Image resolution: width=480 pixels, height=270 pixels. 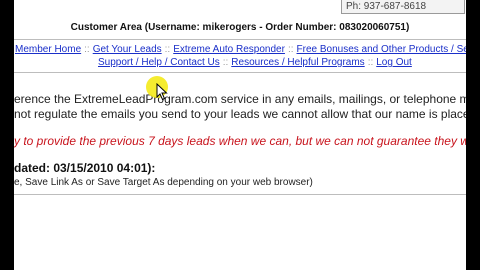 What do you see at coordinates (381, 49) in the screenshot?
I see `nav-free-bonuses: Free Bonuses and Other Products / Se` at bounding box center [381, 49].